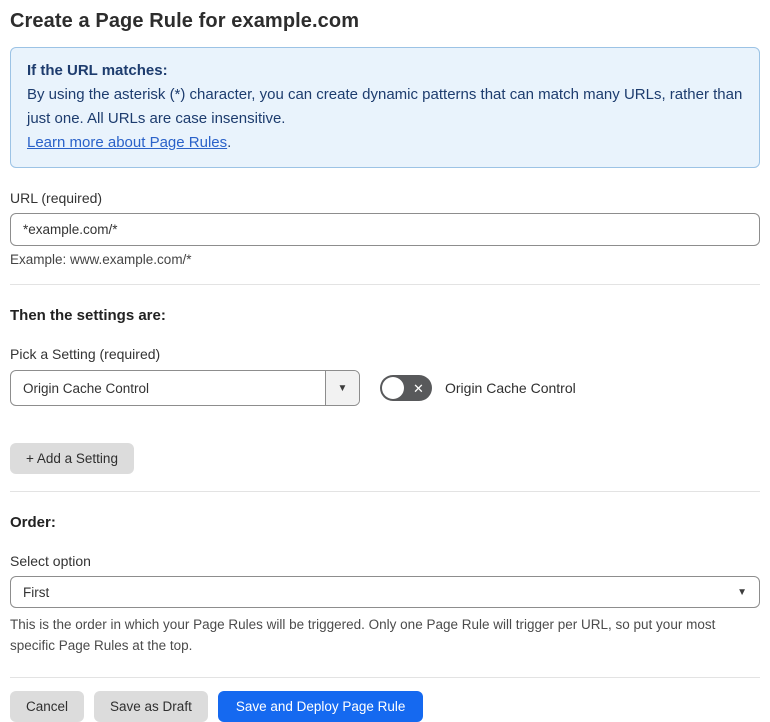 This screenshot has width=770, height=722. Describe the element at coordinates (33, 522) in the screenshot. I see `order-heading: Order:` at that location.